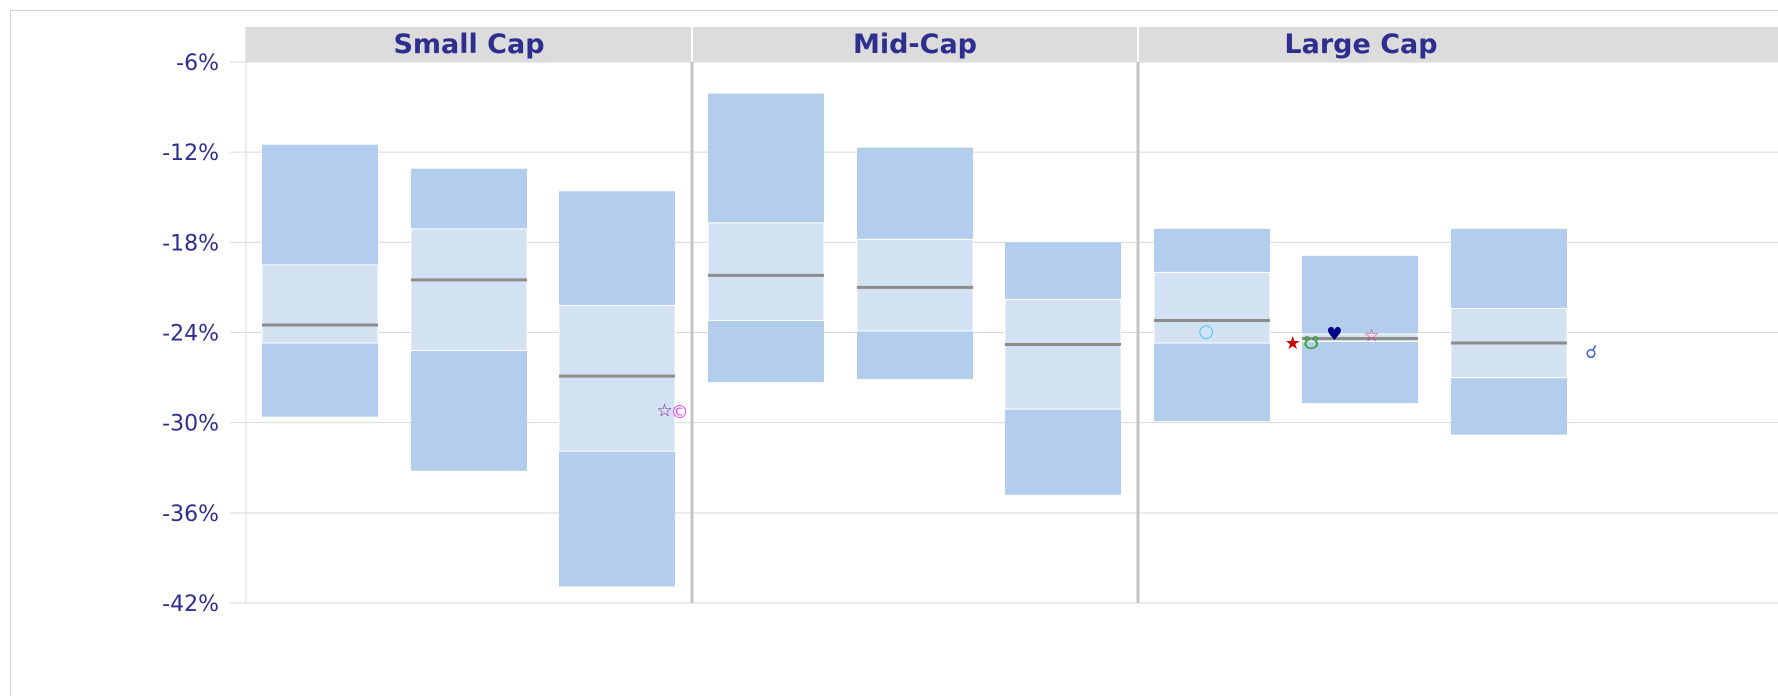 This screenshot has height=696, width=1778. I want to click on panel-title: Small Cap, so click(468, 44).